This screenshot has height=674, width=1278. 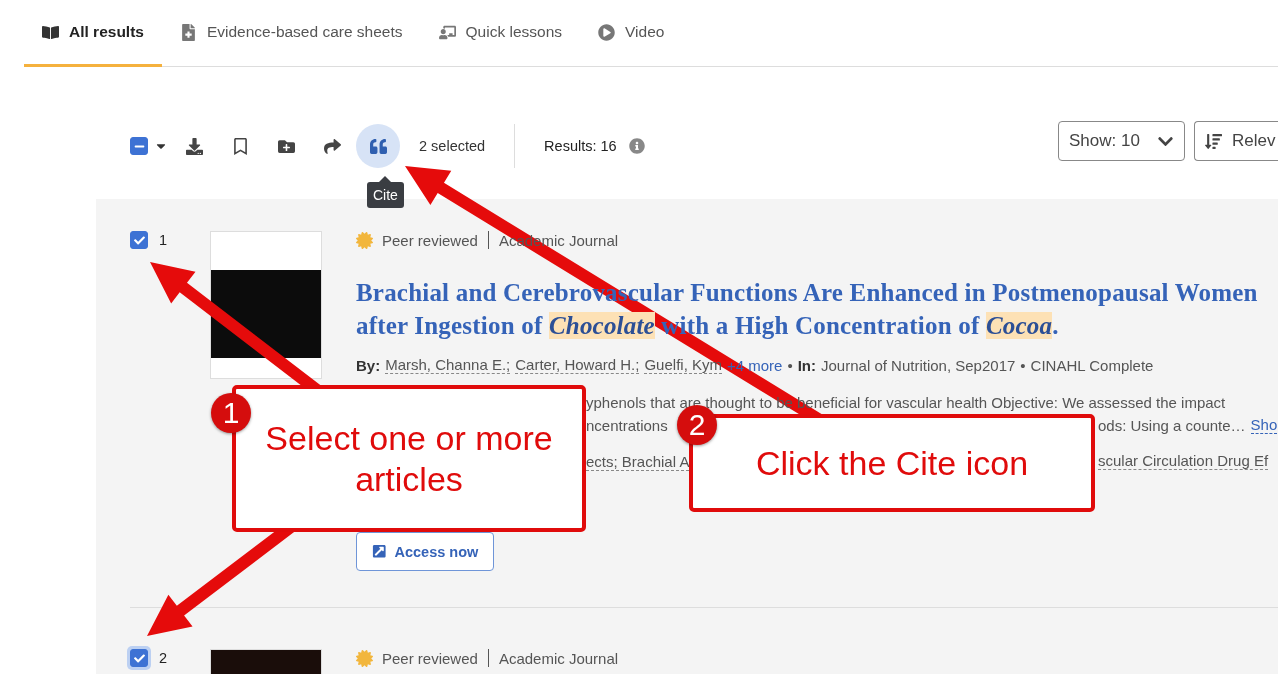 What do you see at coordinates (93, 33) in the screenshot?
I see `tab: All results` at bounding box center [93, 33].